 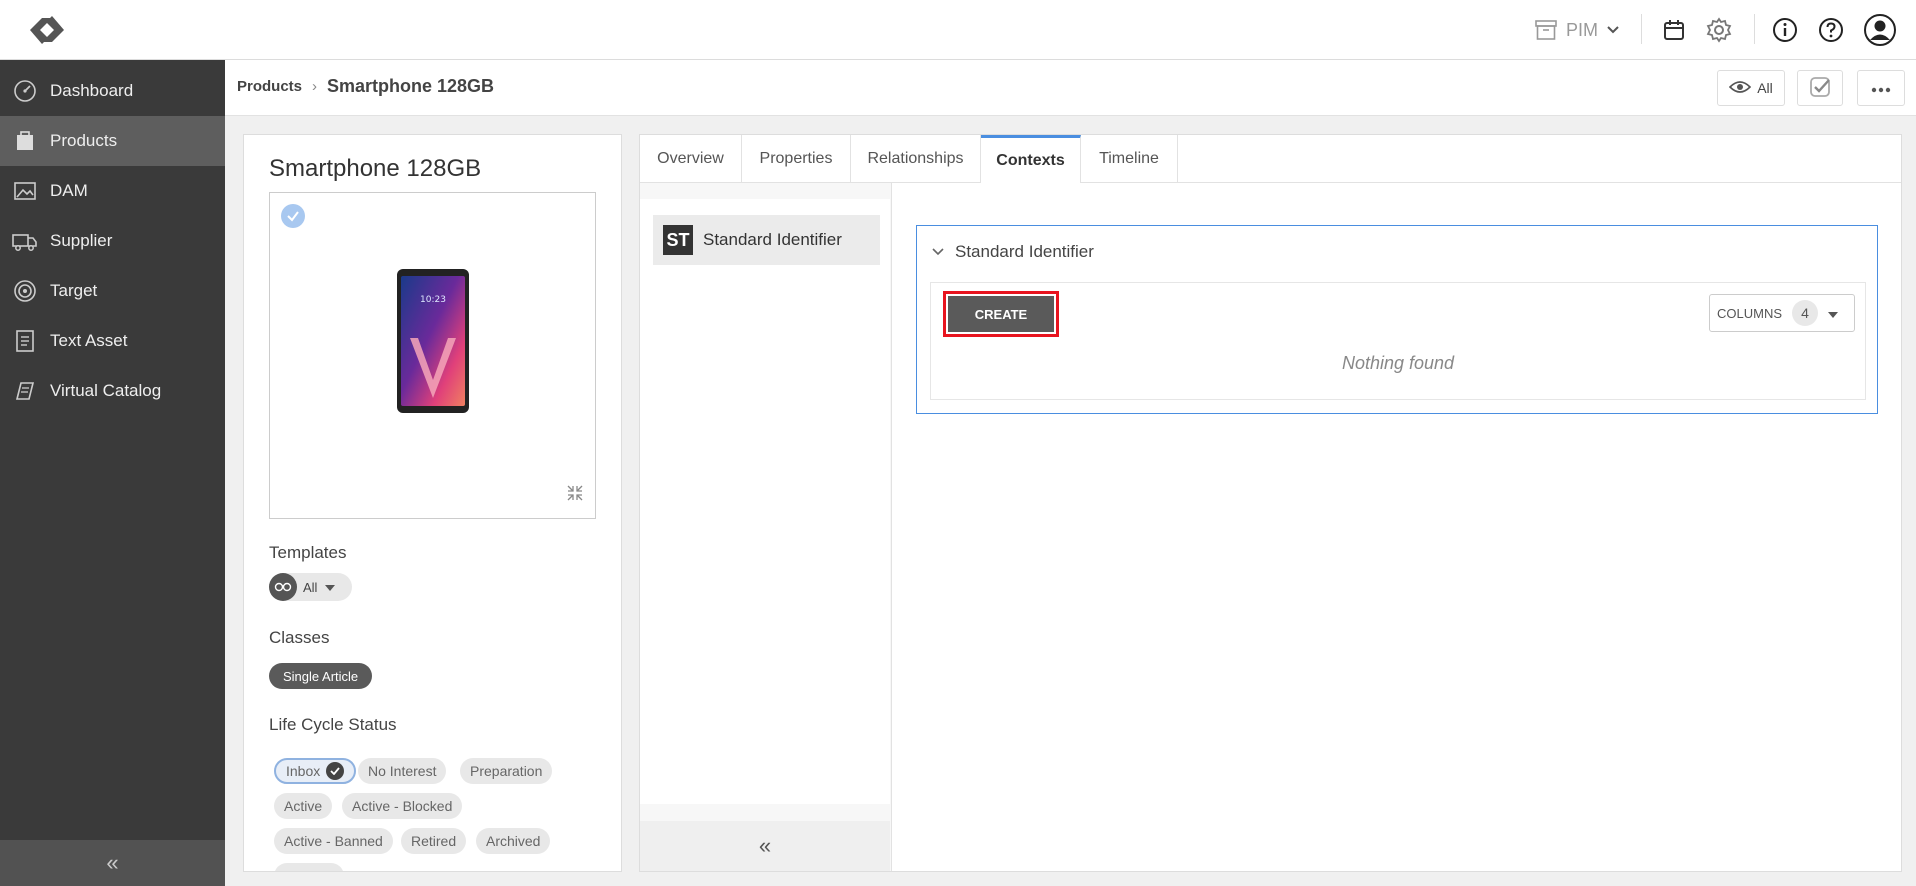 I want to click on tab-timeline: Timeline, so click(x=1129, y=159).